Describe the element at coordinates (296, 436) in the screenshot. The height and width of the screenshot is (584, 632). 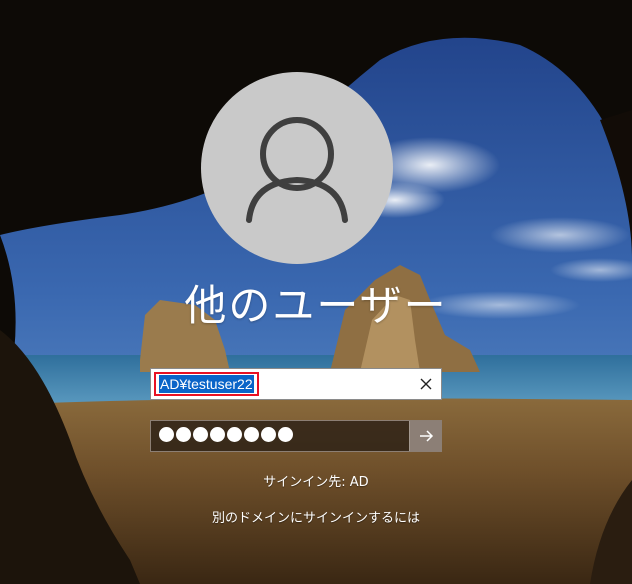
I see `password-field` at that location.